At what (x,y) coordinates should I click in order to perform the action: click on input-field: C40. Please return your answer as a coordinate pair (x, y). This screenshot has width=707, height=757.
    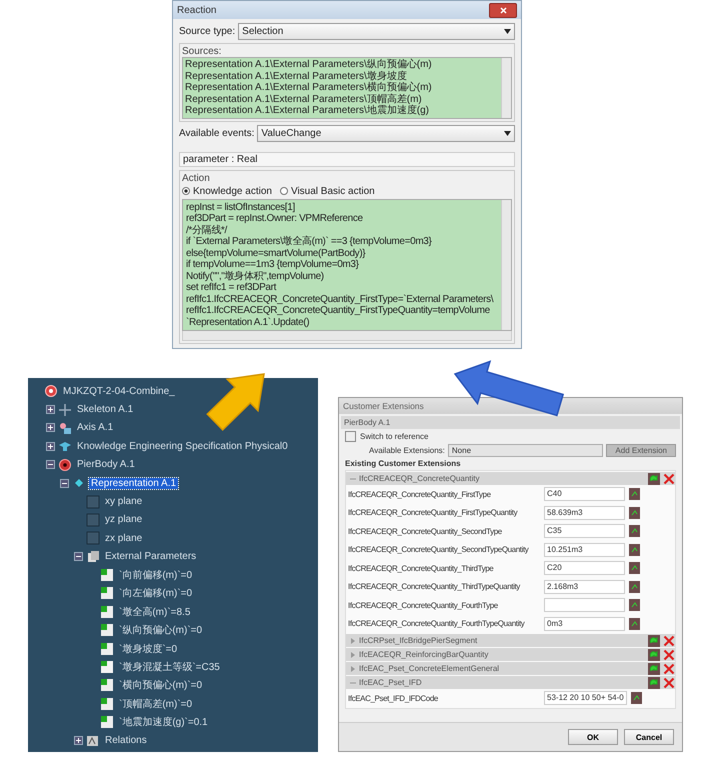
    Looking at the image, I should click on (584, 494).